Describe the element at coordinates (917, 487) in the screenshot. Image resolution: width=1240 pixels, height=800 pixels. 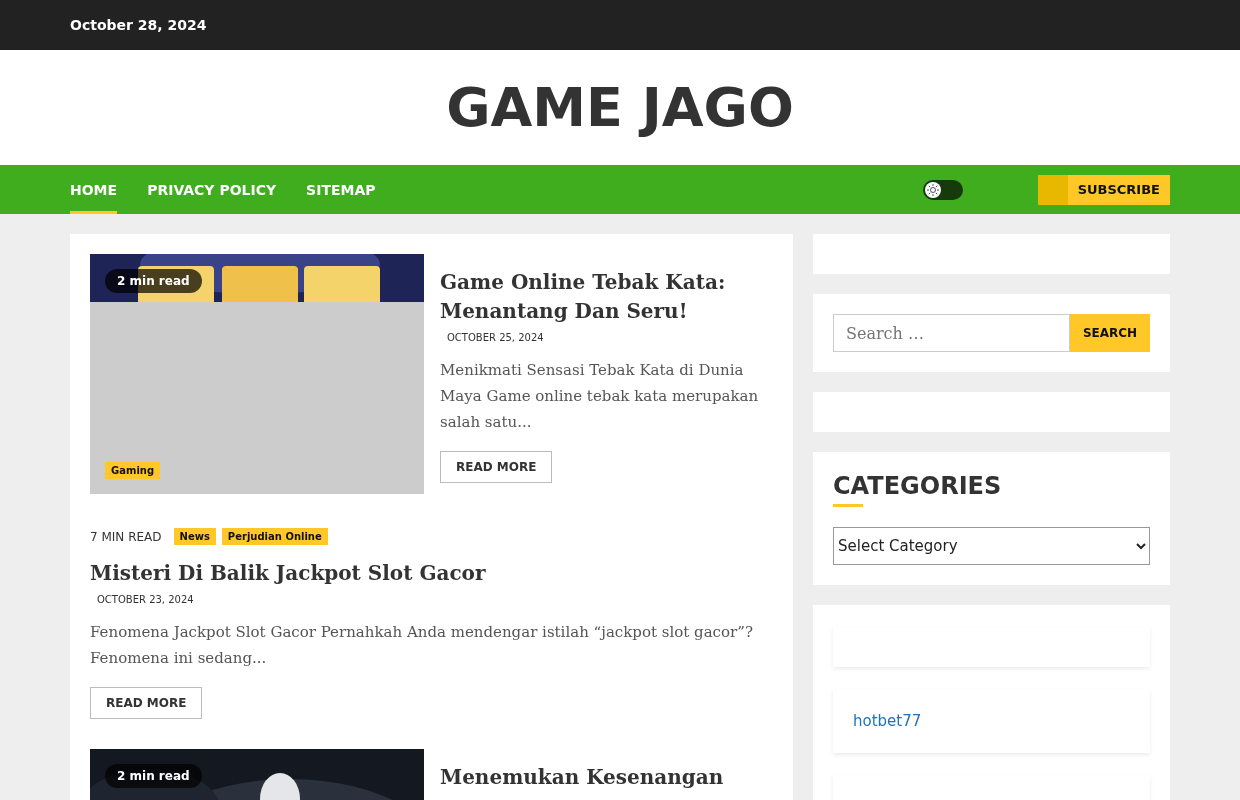
I see `widget-title: CATEGORIES` at that location.